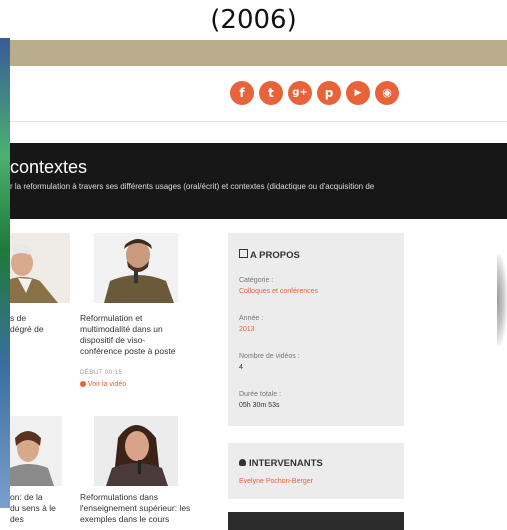  Describe the element at coordinates (111, 318) in the screenshot. I see `video-title-line: Reformulation et` at that location.